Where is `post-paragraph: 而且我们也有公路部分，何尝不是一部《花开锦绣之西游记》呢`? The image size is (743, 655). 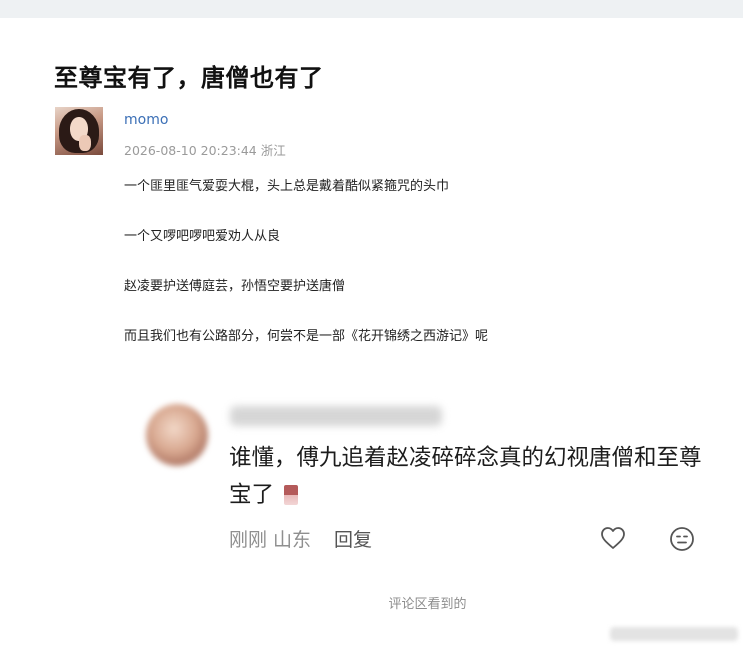 post-paragraph: 而且我们也有公路部分，何尝不是一部《花开锦绣之西游记》呢 is located at coordinates (306, 336).